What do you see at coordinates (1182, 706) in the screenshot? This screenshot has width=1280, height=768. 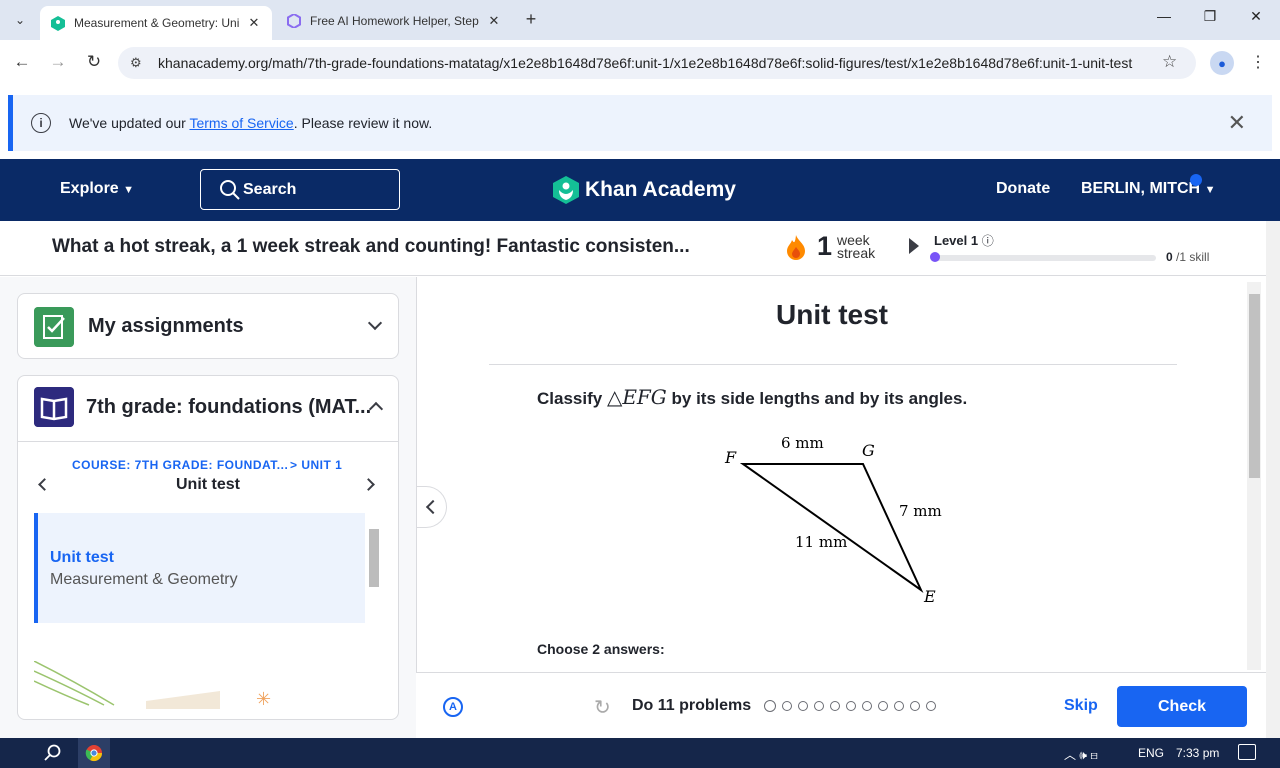 I see `check-button: Check` at bounding box center [1182, 706].